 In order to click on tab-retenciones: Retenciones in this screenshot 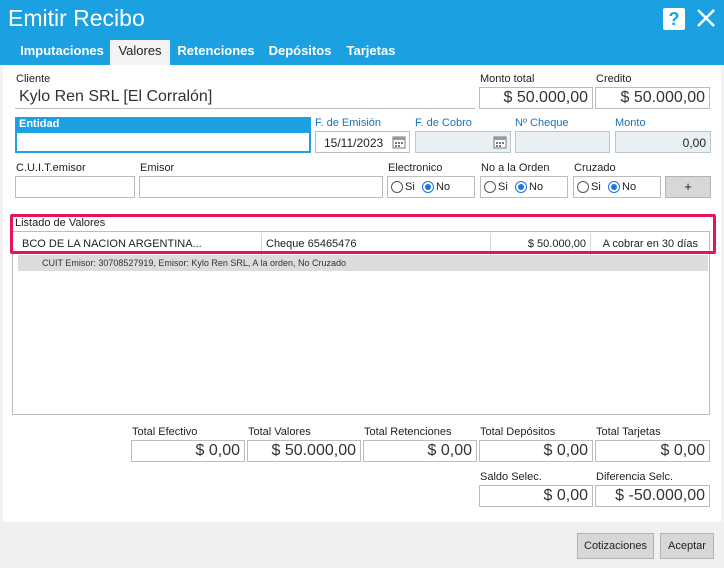, I will do `click(216, 52)`.